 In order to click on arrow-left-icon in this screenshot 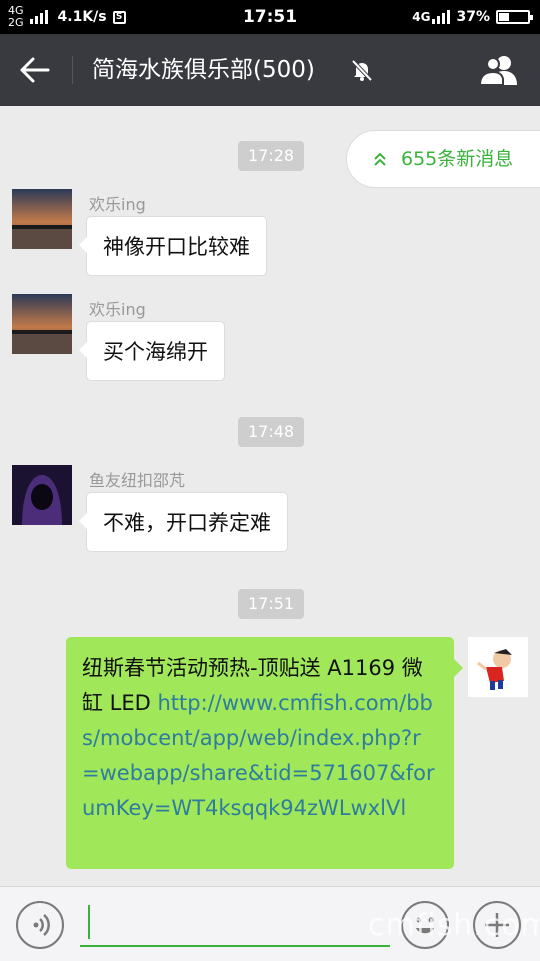, I will do `click(35, 70)`.